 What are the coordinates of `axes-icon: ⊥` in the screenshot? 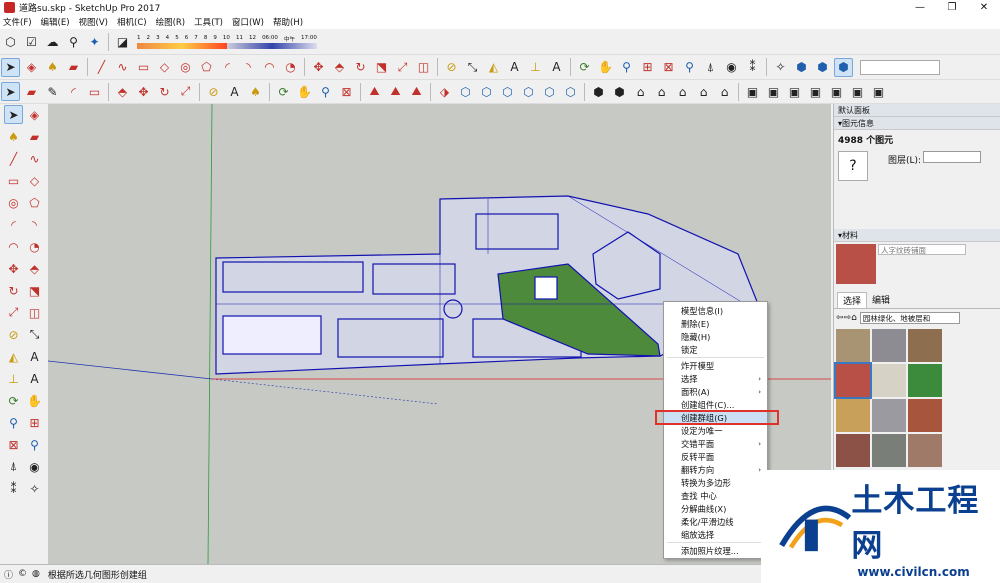 It's located at (535, 67).